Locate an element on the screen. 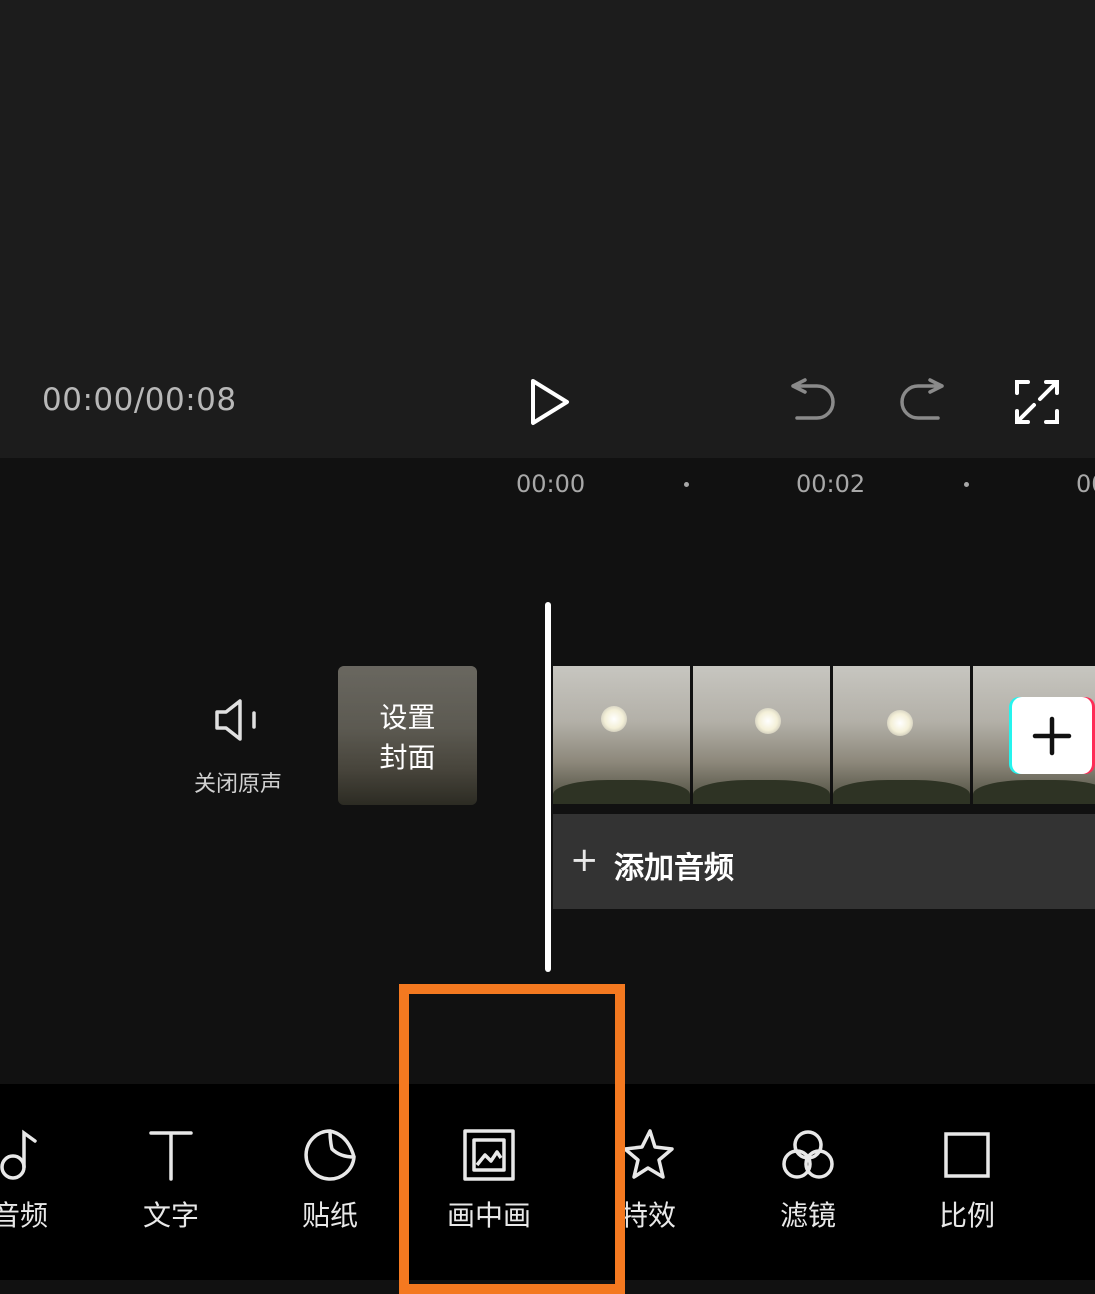 Image resolution: width=1095 pixels, height=1294 pixels. tick-label: 00 is located at coordinates (1085, 484).